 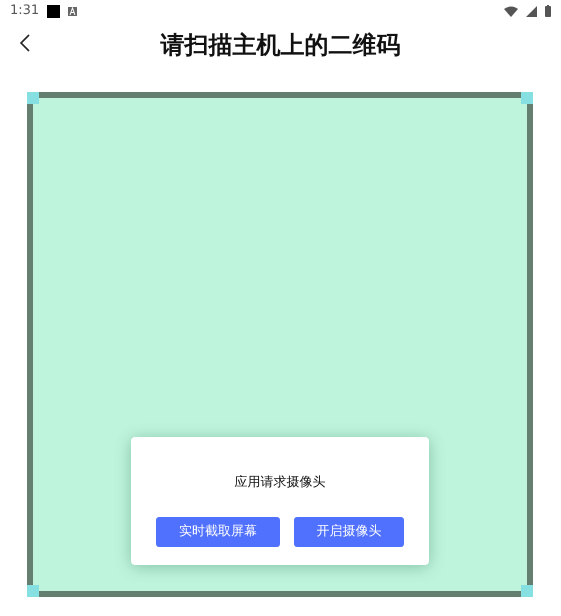 What do you see at coordinates (511, 11) in the screenshot?
I see `wifi-icon` at bounding box center [511, 11].